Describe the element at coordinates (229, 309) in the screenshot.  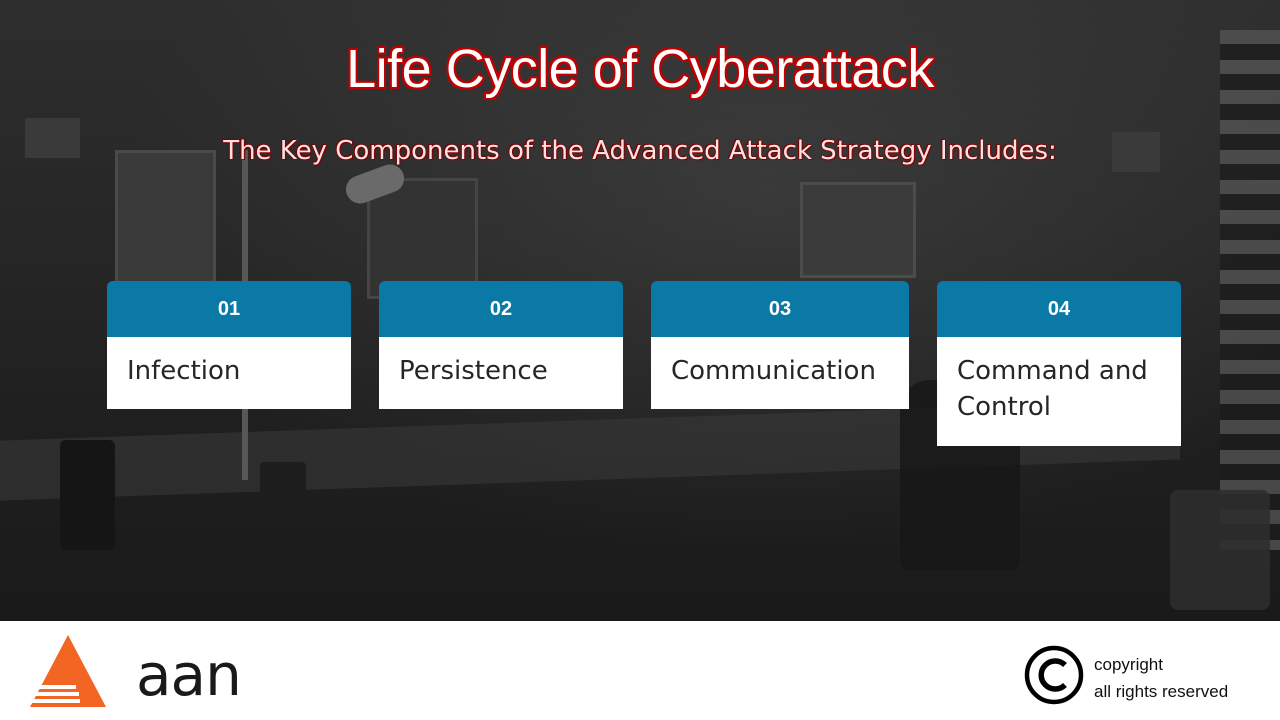
I see `step-number: 01` at that location.